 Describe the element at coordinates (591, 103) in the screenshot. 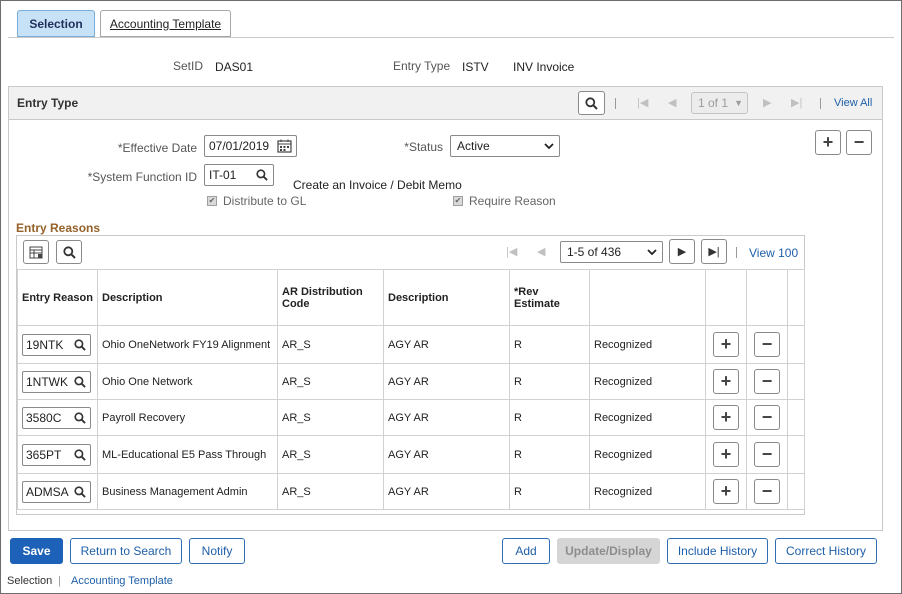

I see `panel-search-button` at that location.